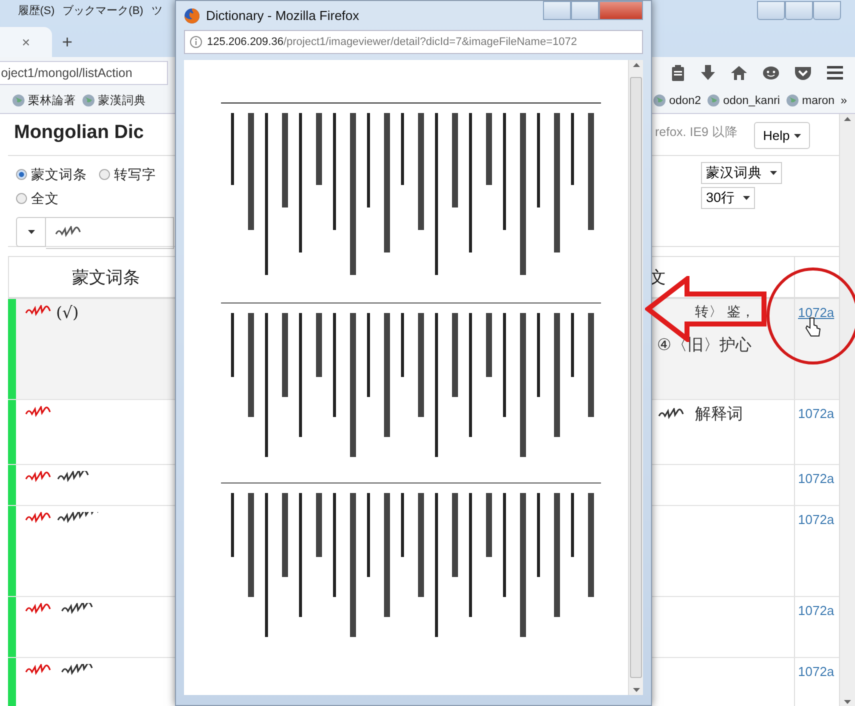 The height and width of the screenshot is (706, 855). What do you see at coordinates (818, 100) in the screenshot?
I see `bookmark-link: maron` at bounding box center [818, 100].